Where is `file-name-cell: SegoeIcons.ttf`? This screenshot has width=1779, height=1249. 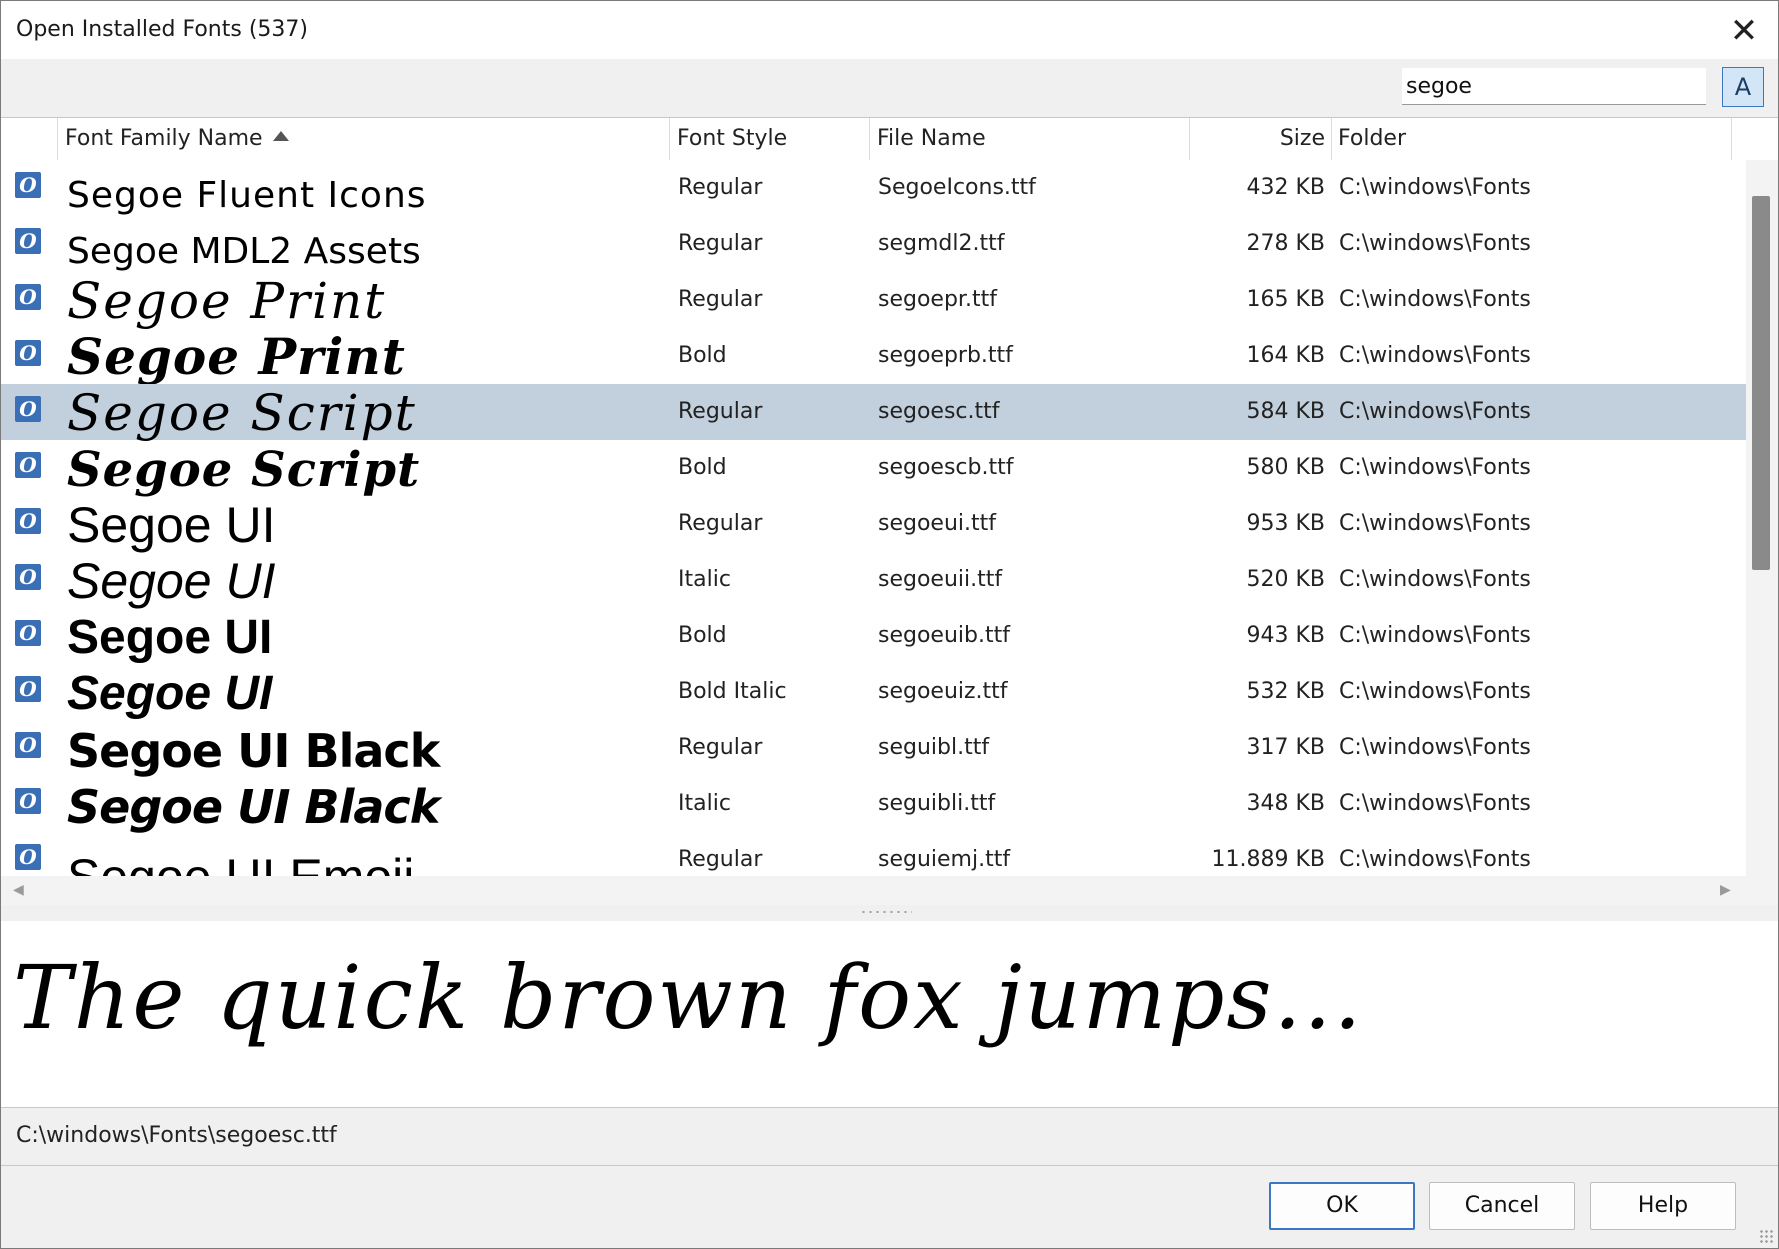
file-name-cell: SegoeIcons.ttf is located at coordinates (957, 187).